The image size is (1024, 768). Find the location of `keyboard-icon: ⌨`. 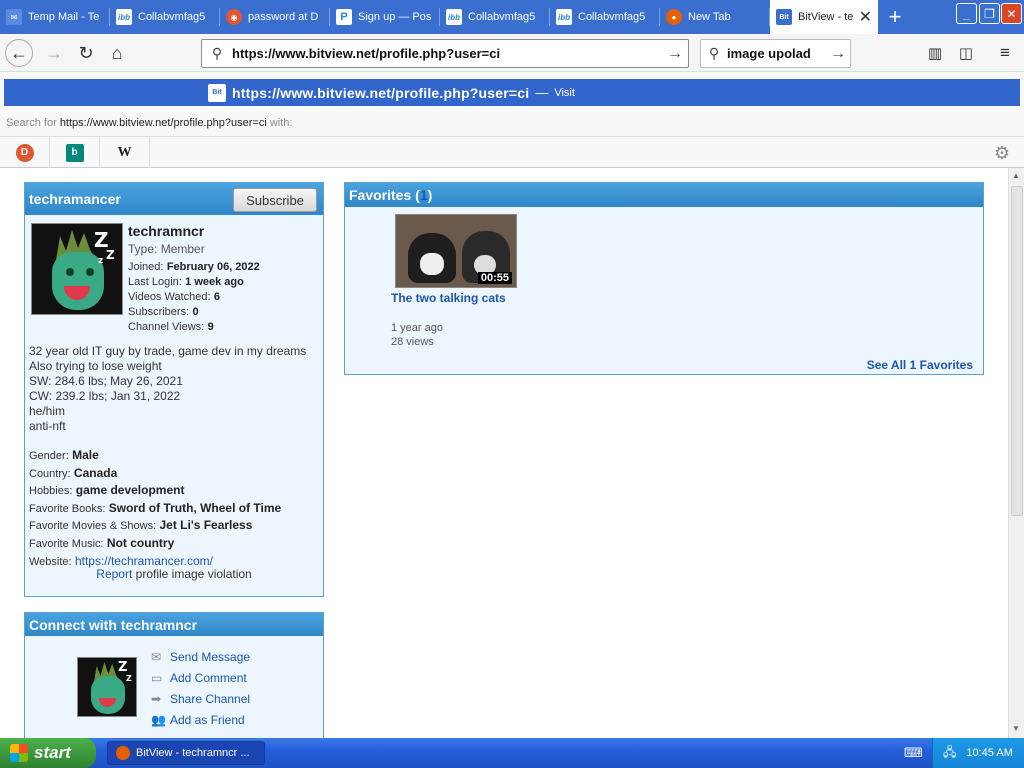

keyboard-icon: ⌨ is located at coordinates (913, 753).